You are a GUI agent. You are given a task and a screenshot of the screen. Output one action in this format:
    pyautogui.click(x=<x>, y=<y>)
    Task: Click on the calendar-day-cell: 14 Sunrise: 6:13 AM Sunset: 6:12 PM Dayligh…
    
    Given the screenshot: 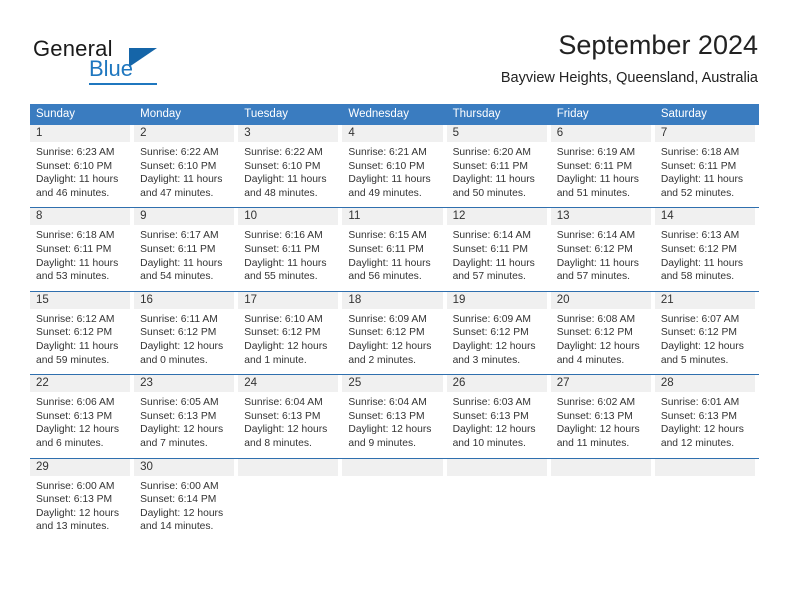 What is the action you would take?
    pyautogui.click(x=706, y=246)
    